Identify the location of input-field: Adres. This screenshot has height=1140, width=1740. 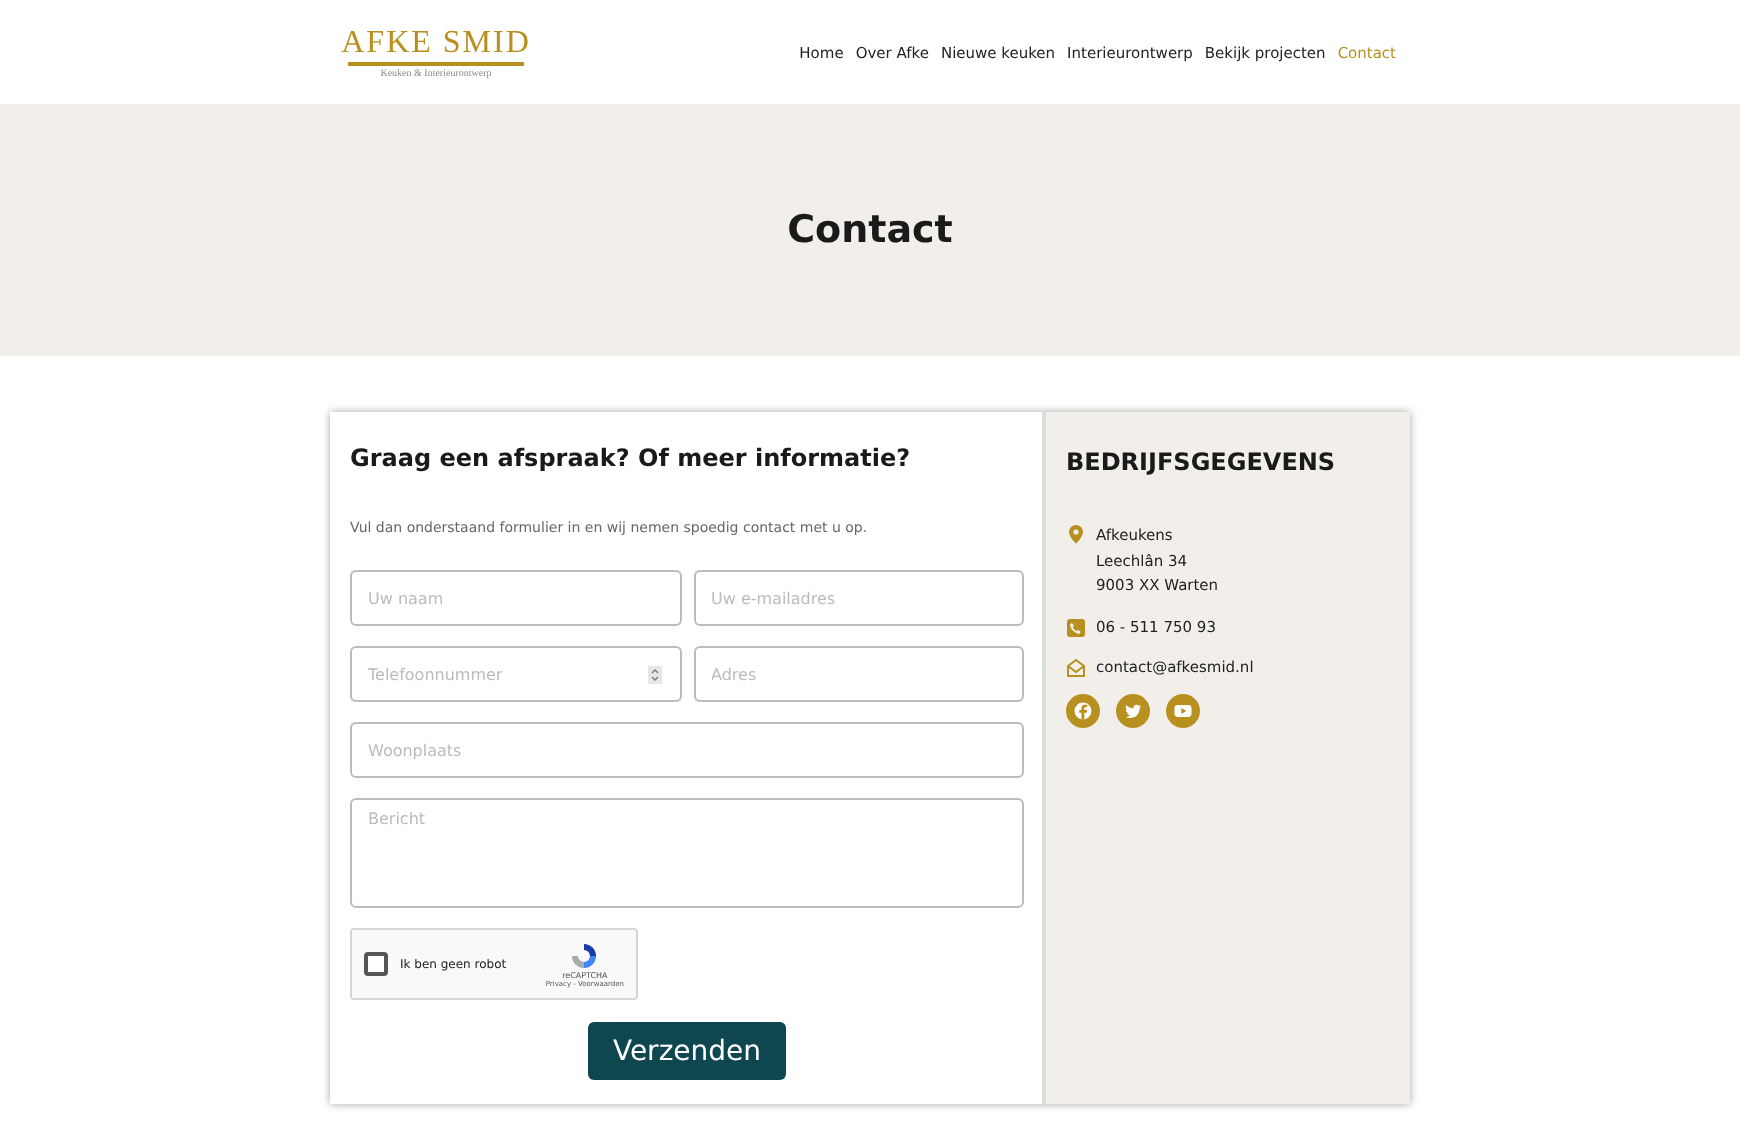
(858, 674).